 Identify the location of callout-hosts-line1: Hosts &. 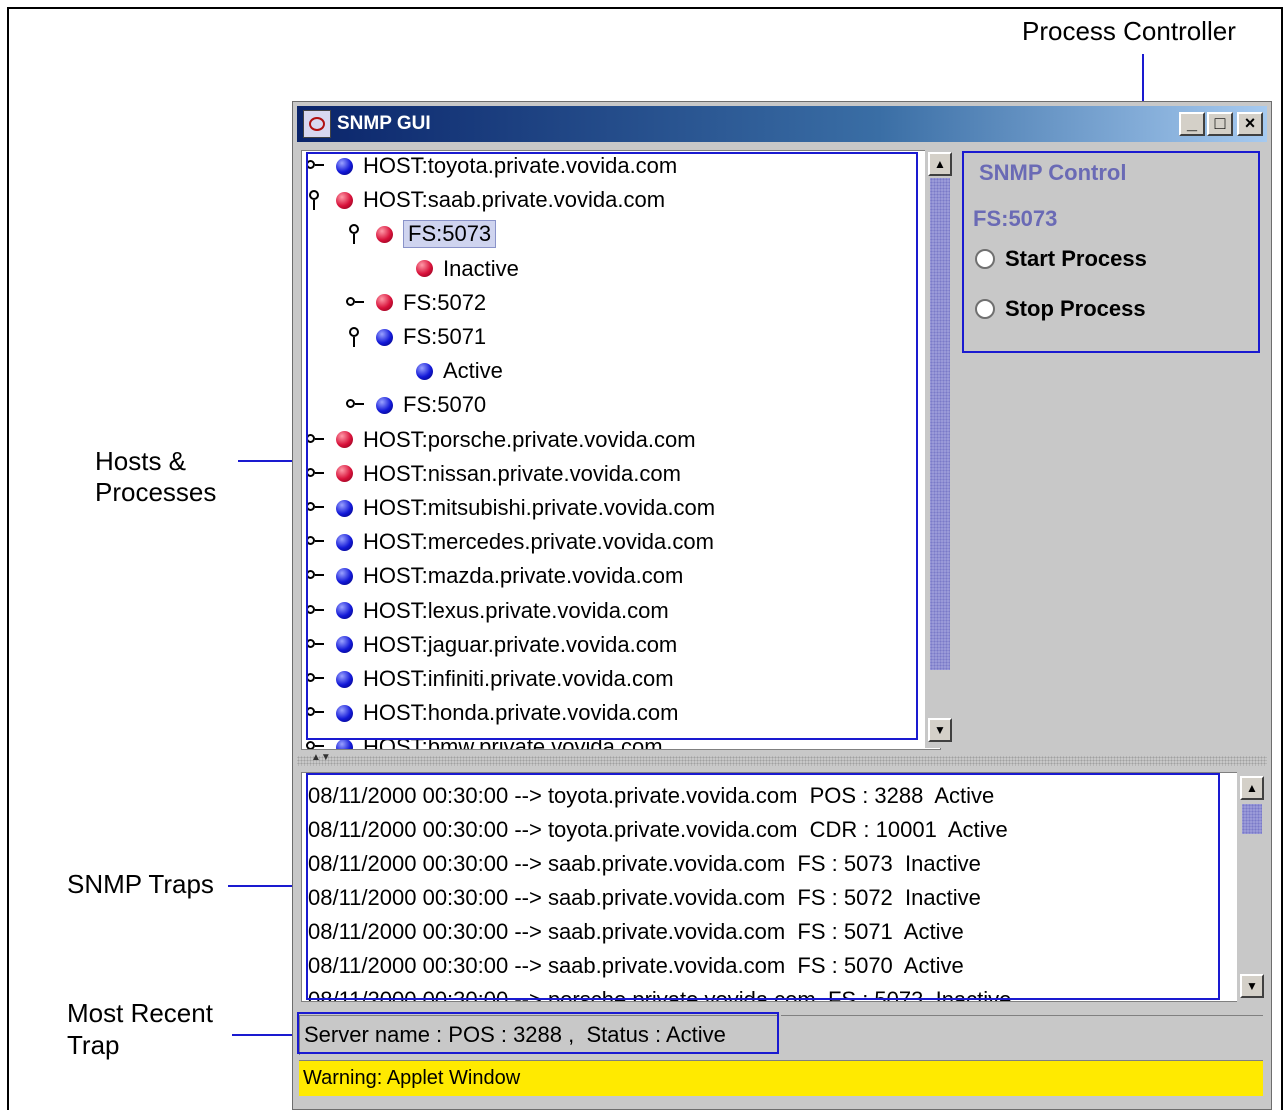
(141, 461).